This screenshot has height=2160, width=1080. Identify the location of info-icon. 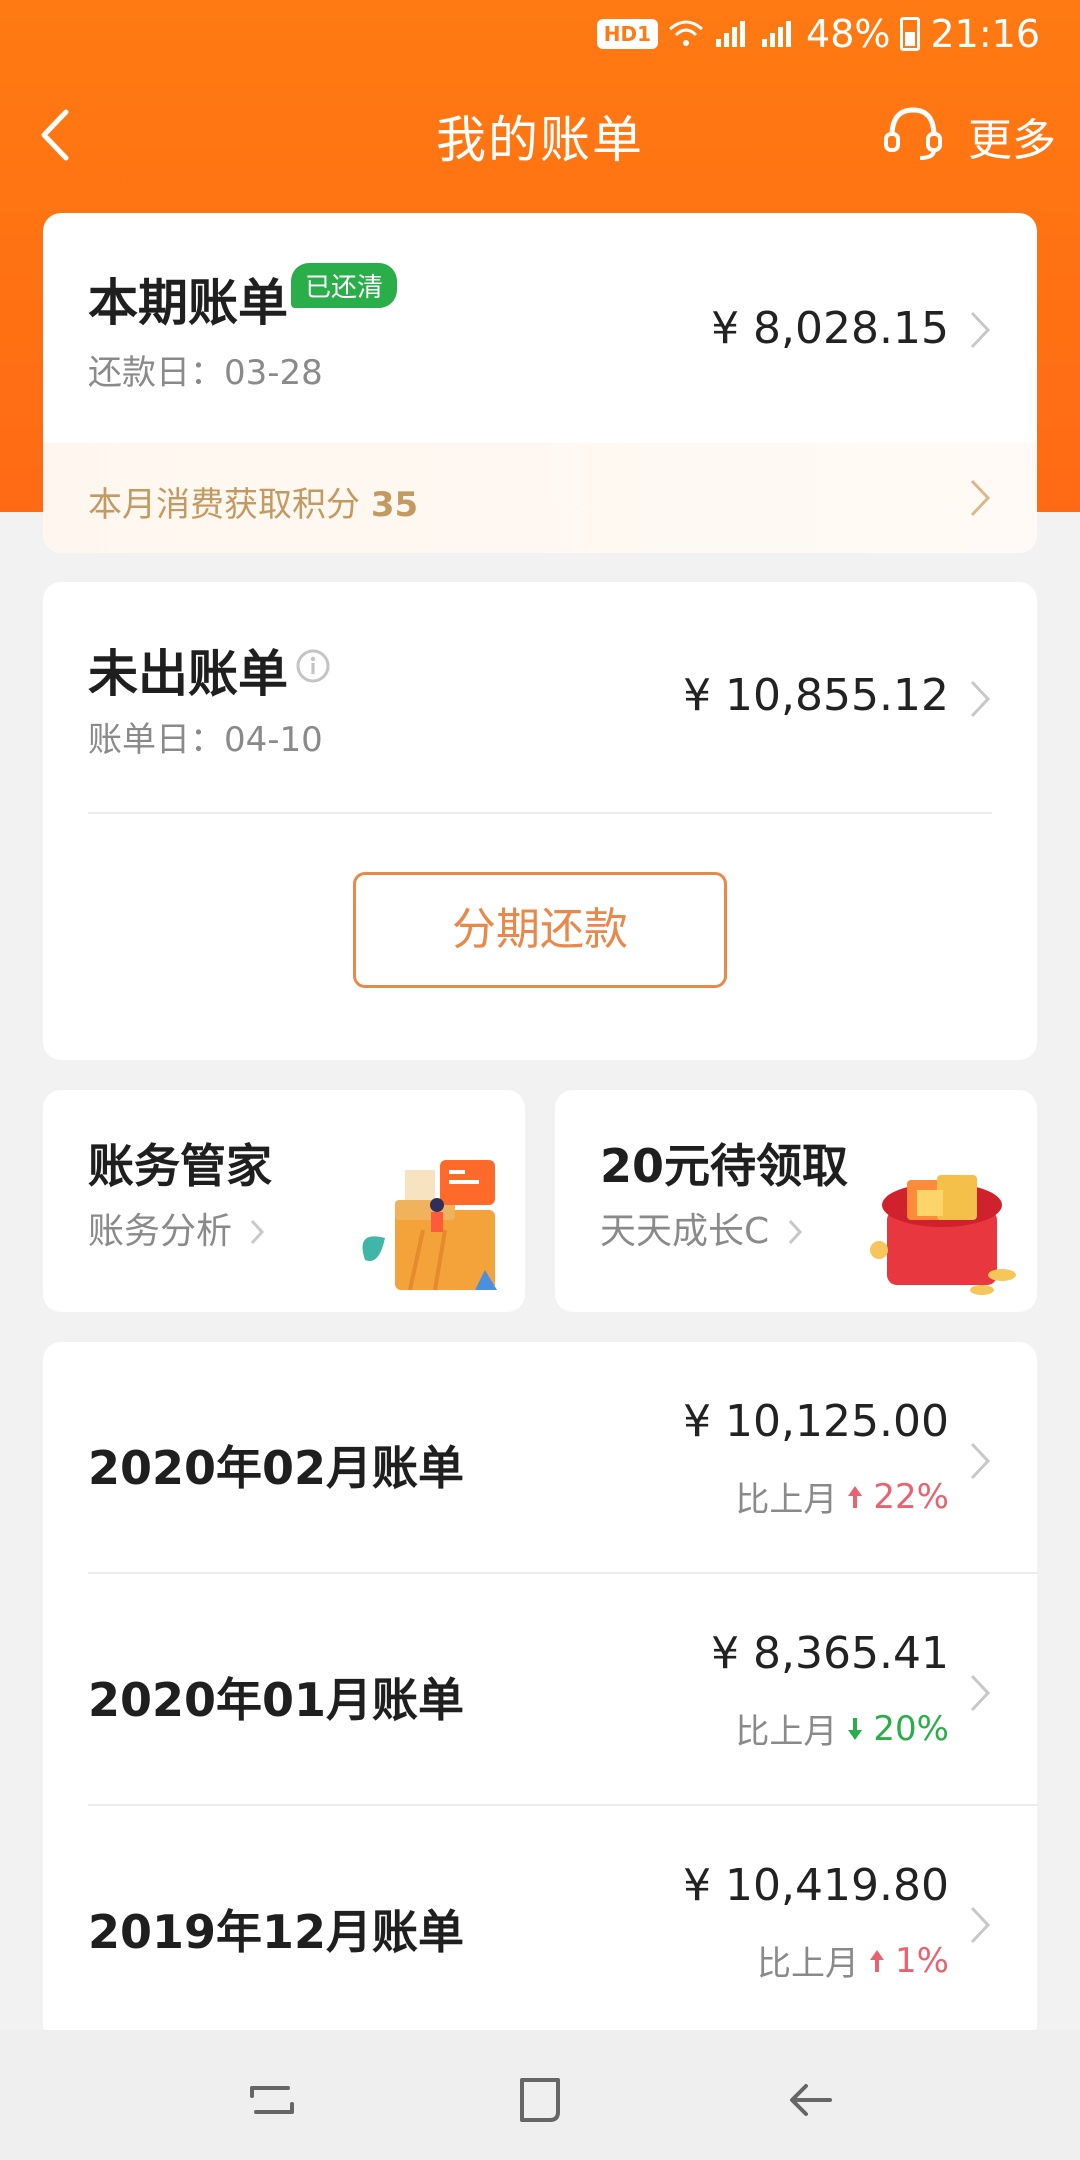
(313, 666).